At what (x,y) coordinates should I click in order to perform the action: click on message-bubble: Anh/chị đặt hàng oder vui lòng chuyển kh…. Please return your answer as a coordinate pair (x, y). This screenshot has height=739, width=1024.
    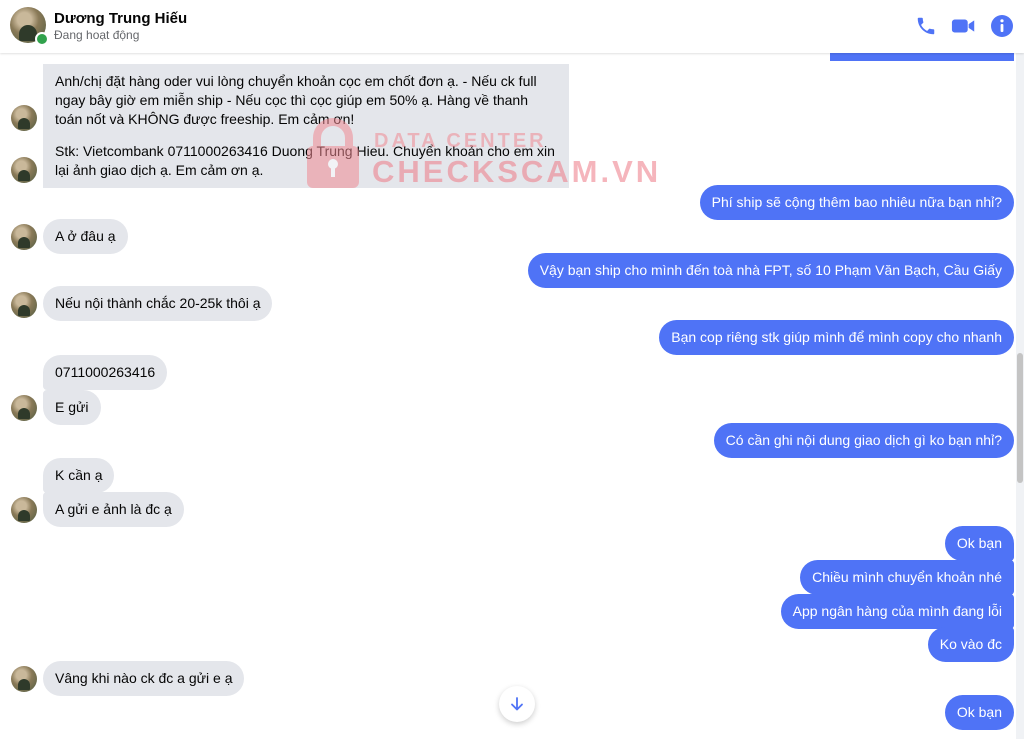
    Looking at the image, I should click on (306, 100).